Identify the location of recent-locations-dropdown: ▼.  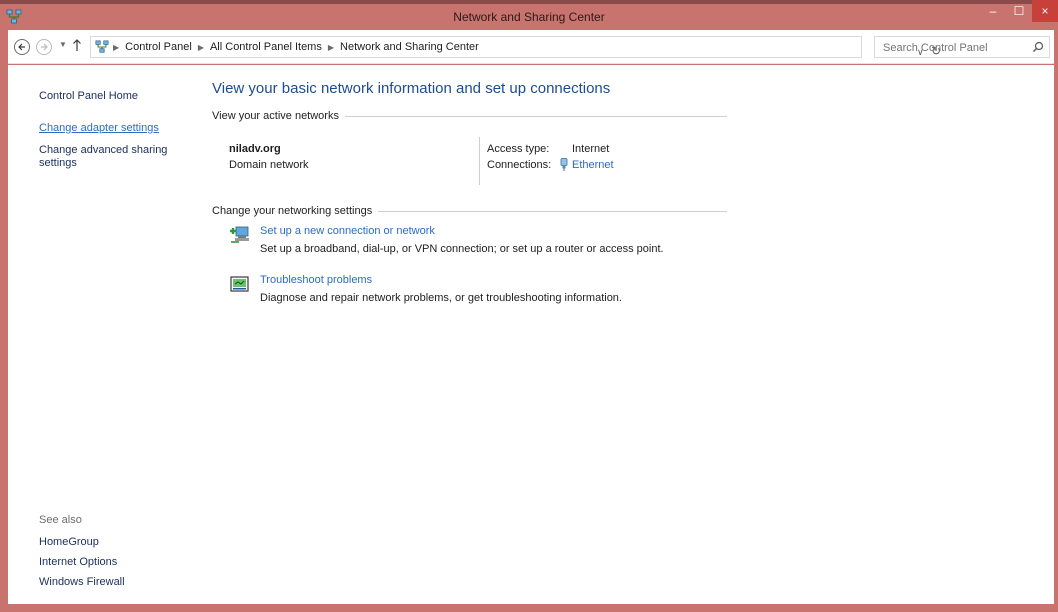
(63, 44).